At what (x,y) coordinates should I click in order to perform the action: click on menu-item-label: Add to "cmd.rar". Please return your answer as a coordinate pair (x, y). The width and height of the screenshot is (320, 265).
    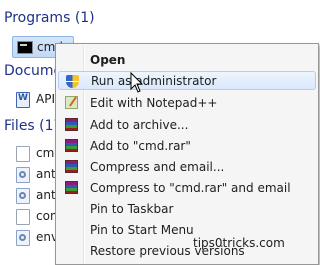
    Looking at the image, I should click on (140, 146).